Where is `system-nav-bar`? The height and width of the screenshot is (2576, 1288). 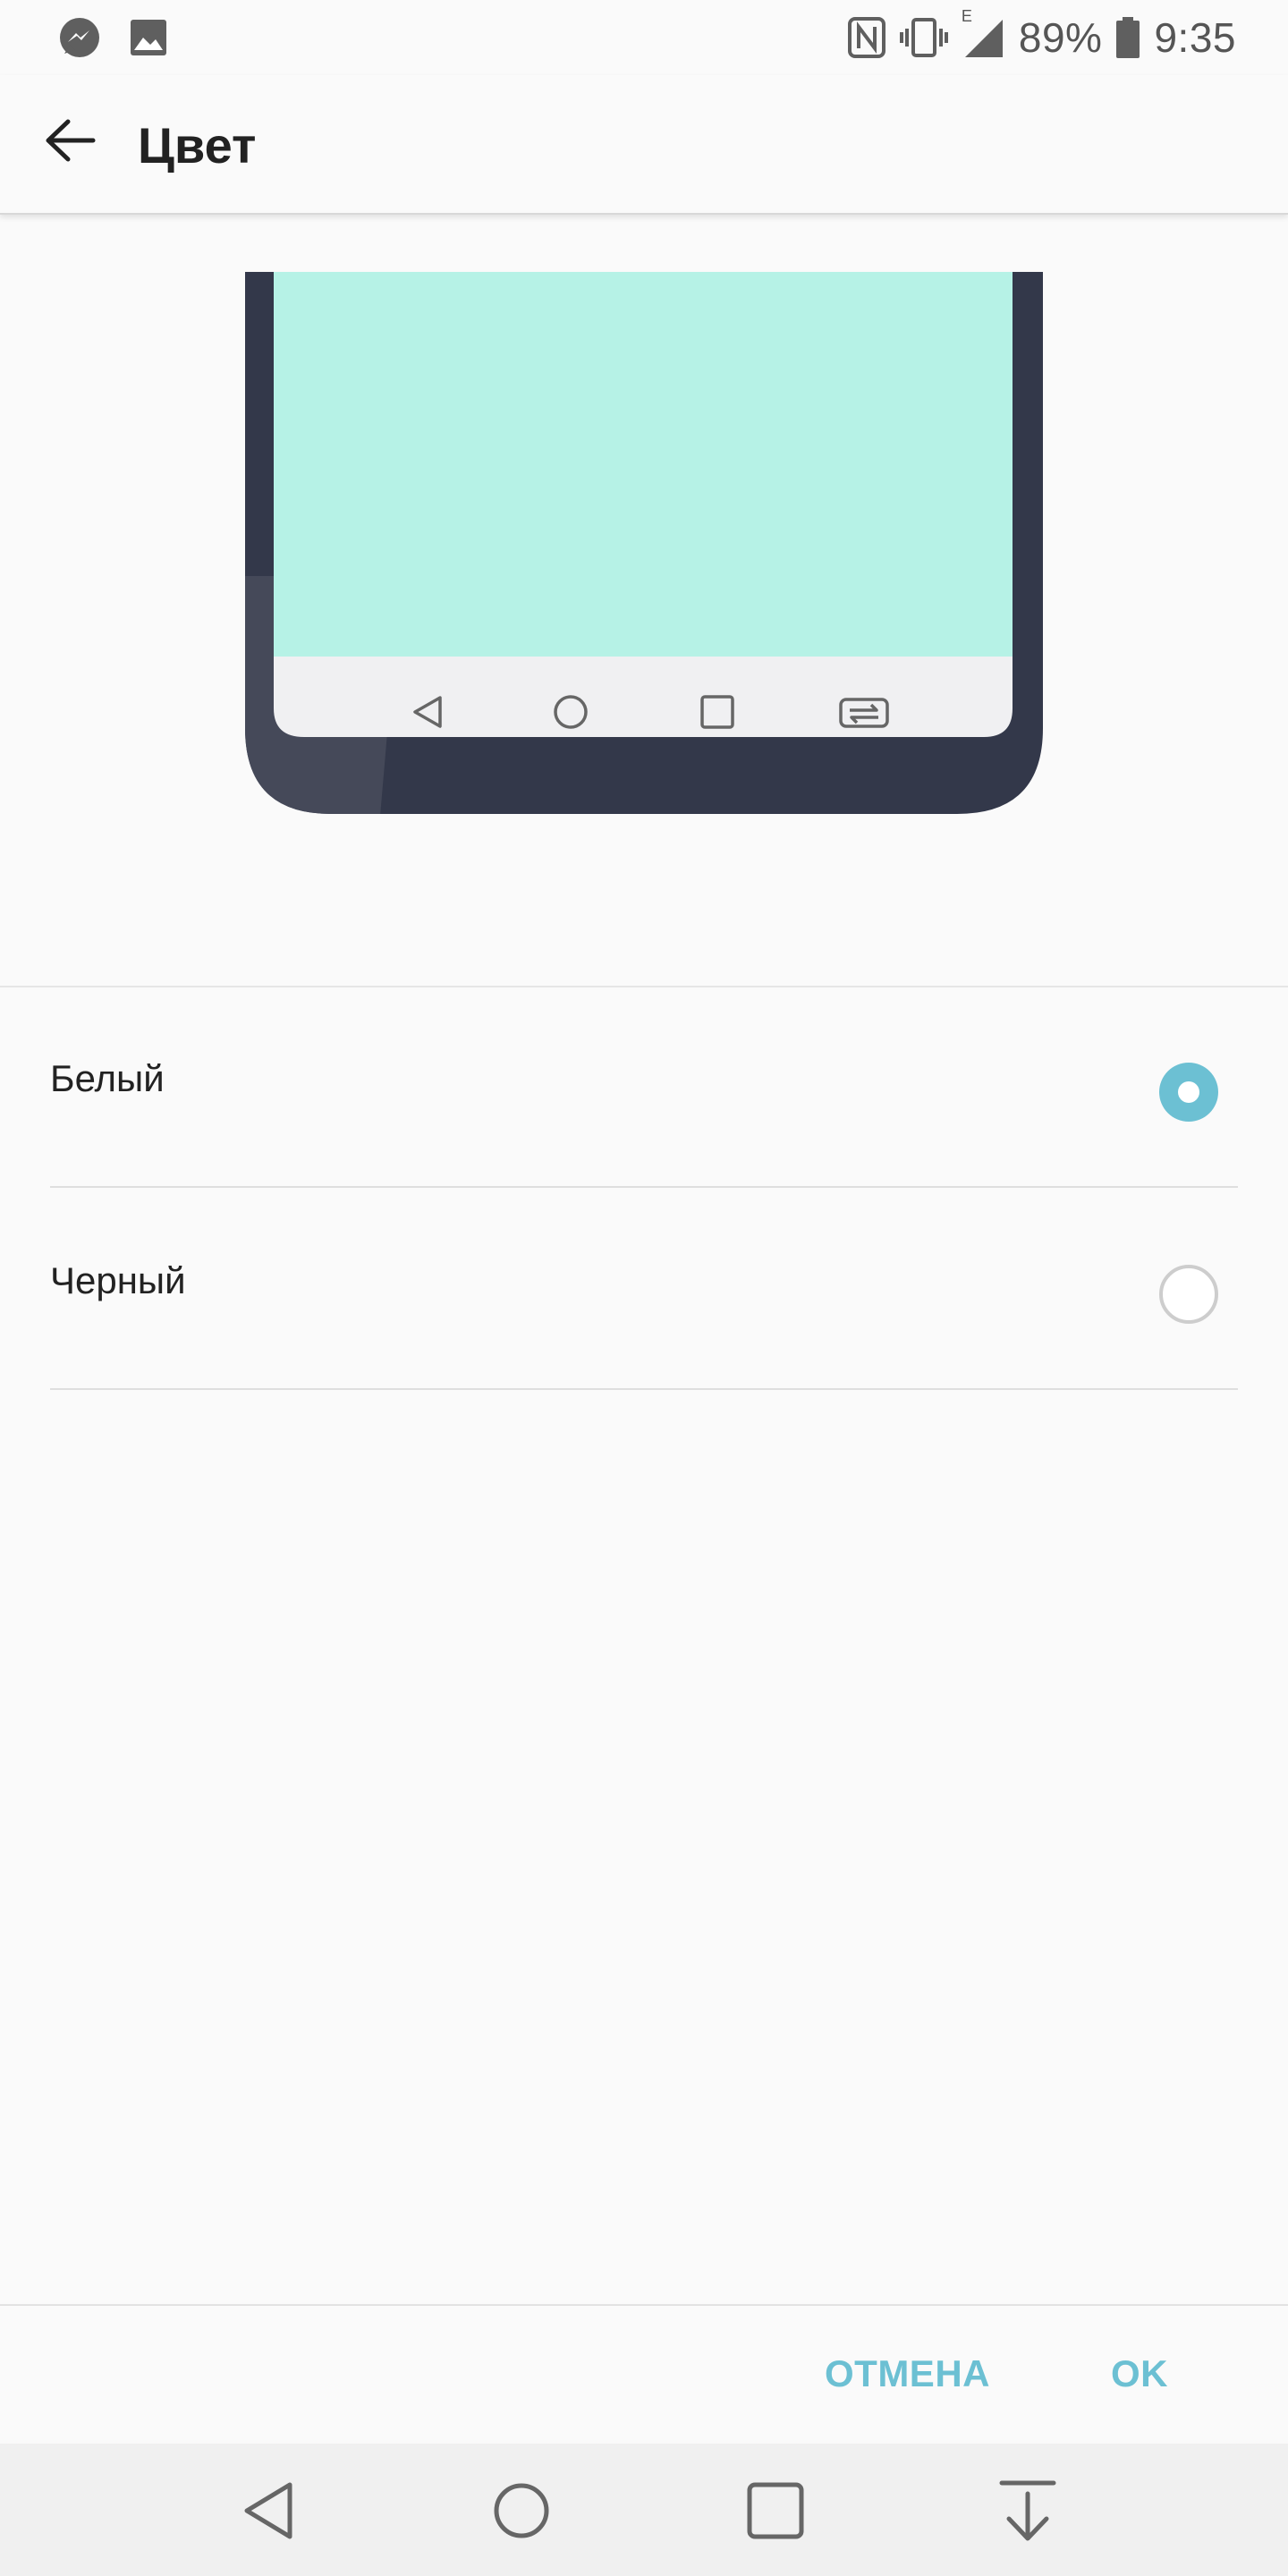 system-nav-bar is located at coordinates (644, 2510).